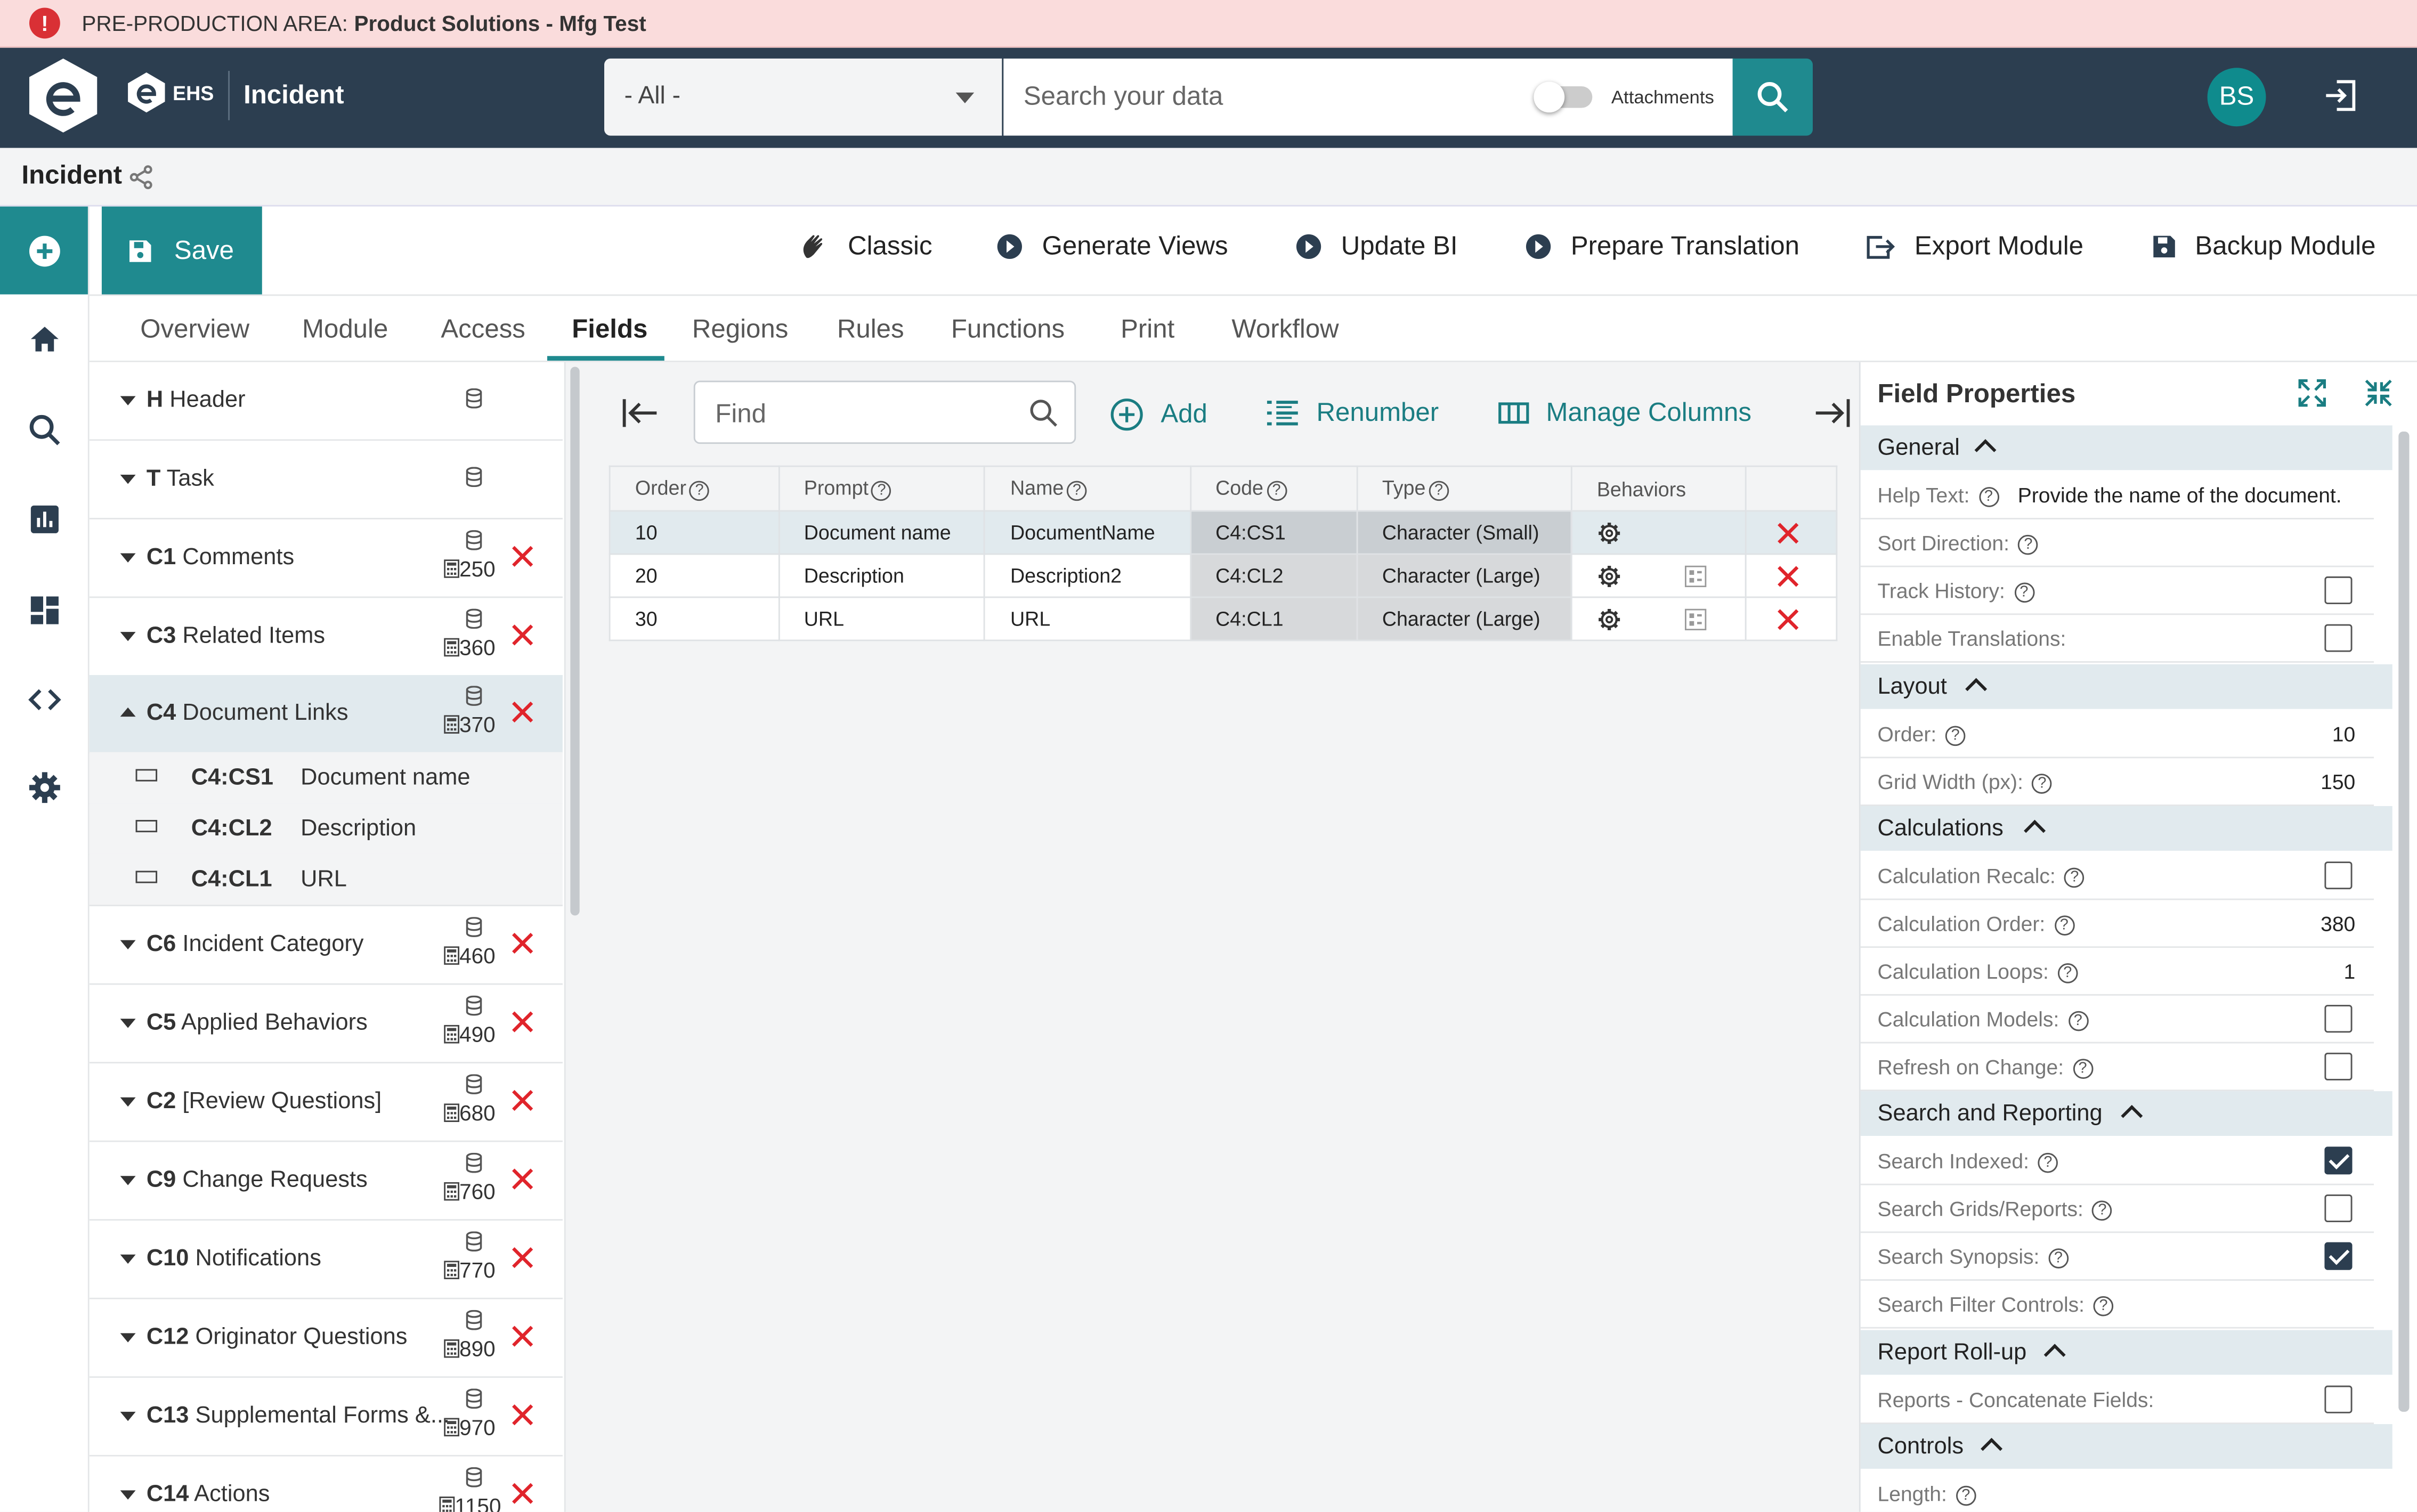  What do you see at coordinates (2339, 1161) in the screenshot?
I see `search-indexed-checkbox` at bounding box center [2339, 1161].